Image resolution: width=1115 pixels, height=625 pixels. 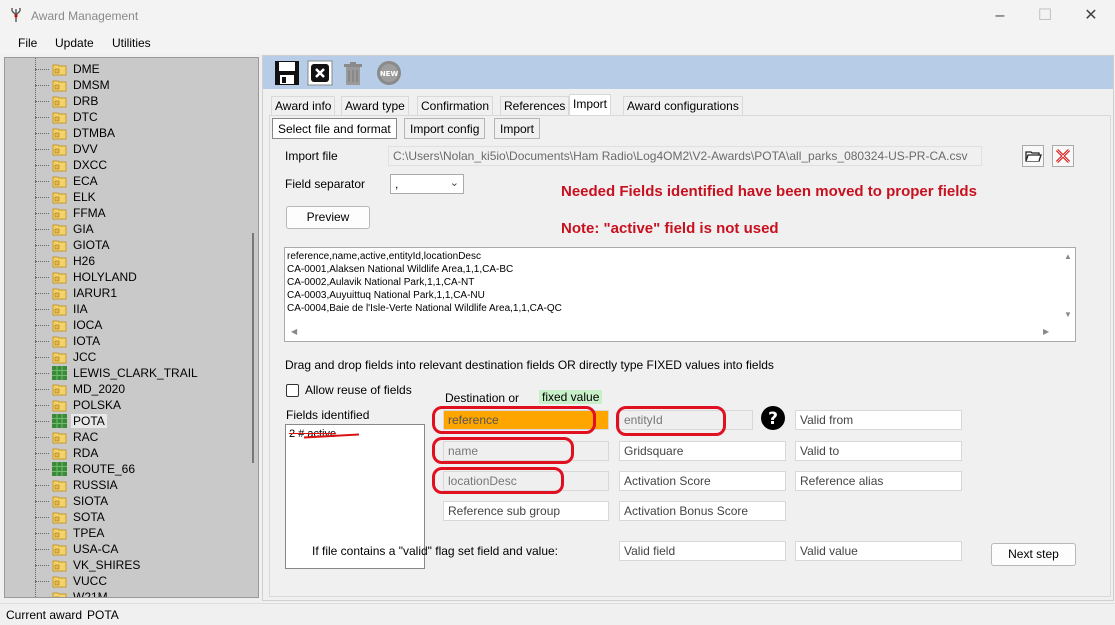 What do you see at coordinates (125, 501) in the screenshot?
I see `tree-item: SIOTA` at bounding box center [125, 501].